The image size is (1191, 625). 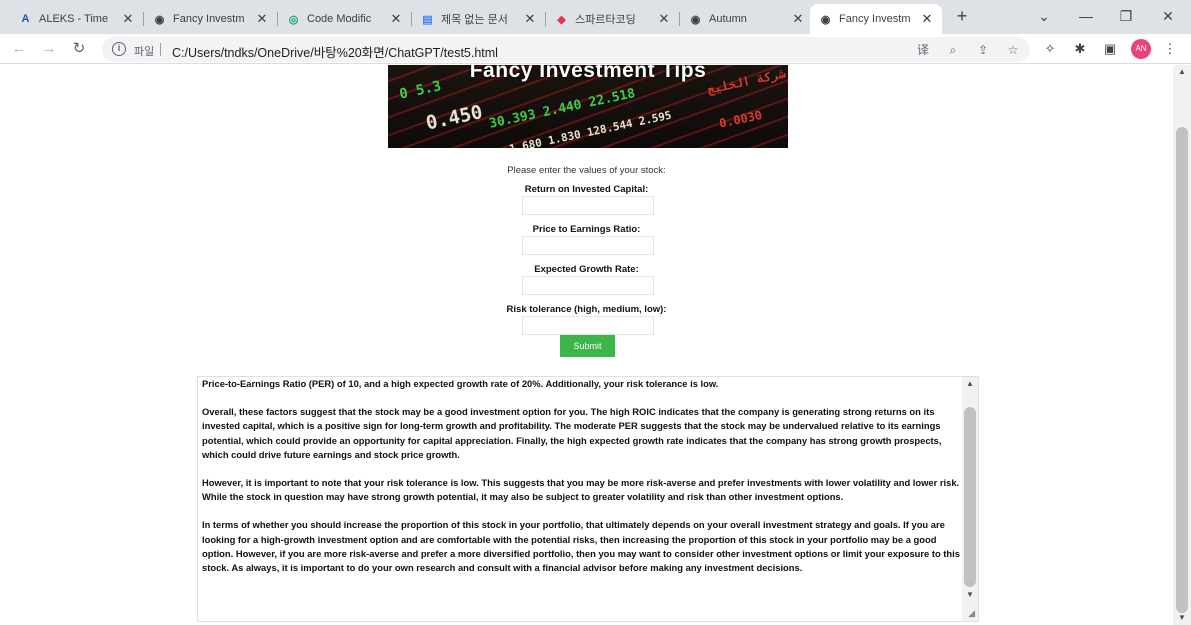 I want to click on minimize-button: —, so click(x=1086, y=16).